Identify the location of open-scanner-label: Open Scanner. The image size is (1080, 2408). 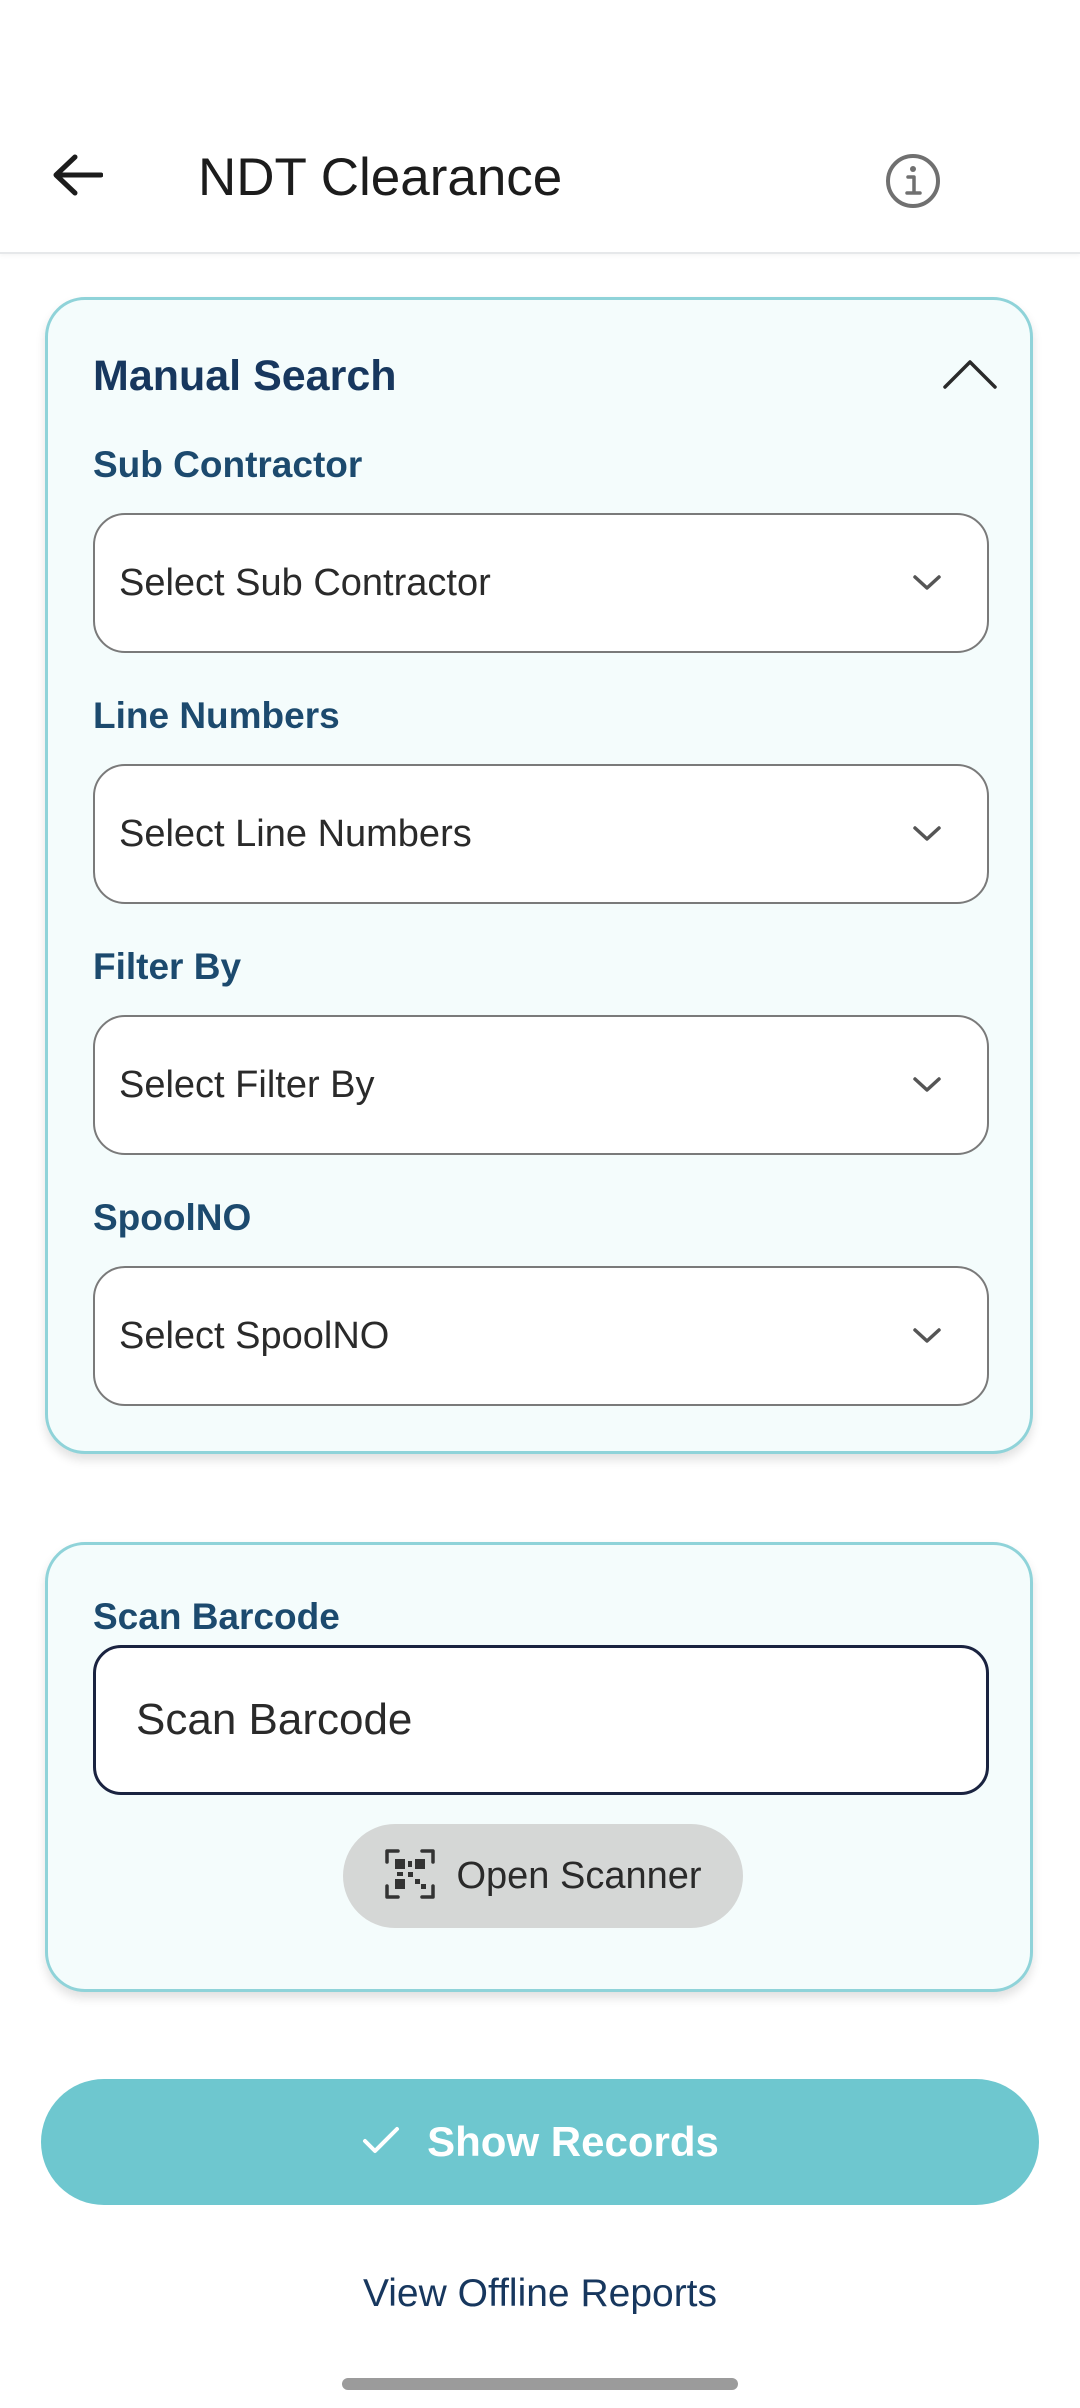
(579, 1875).